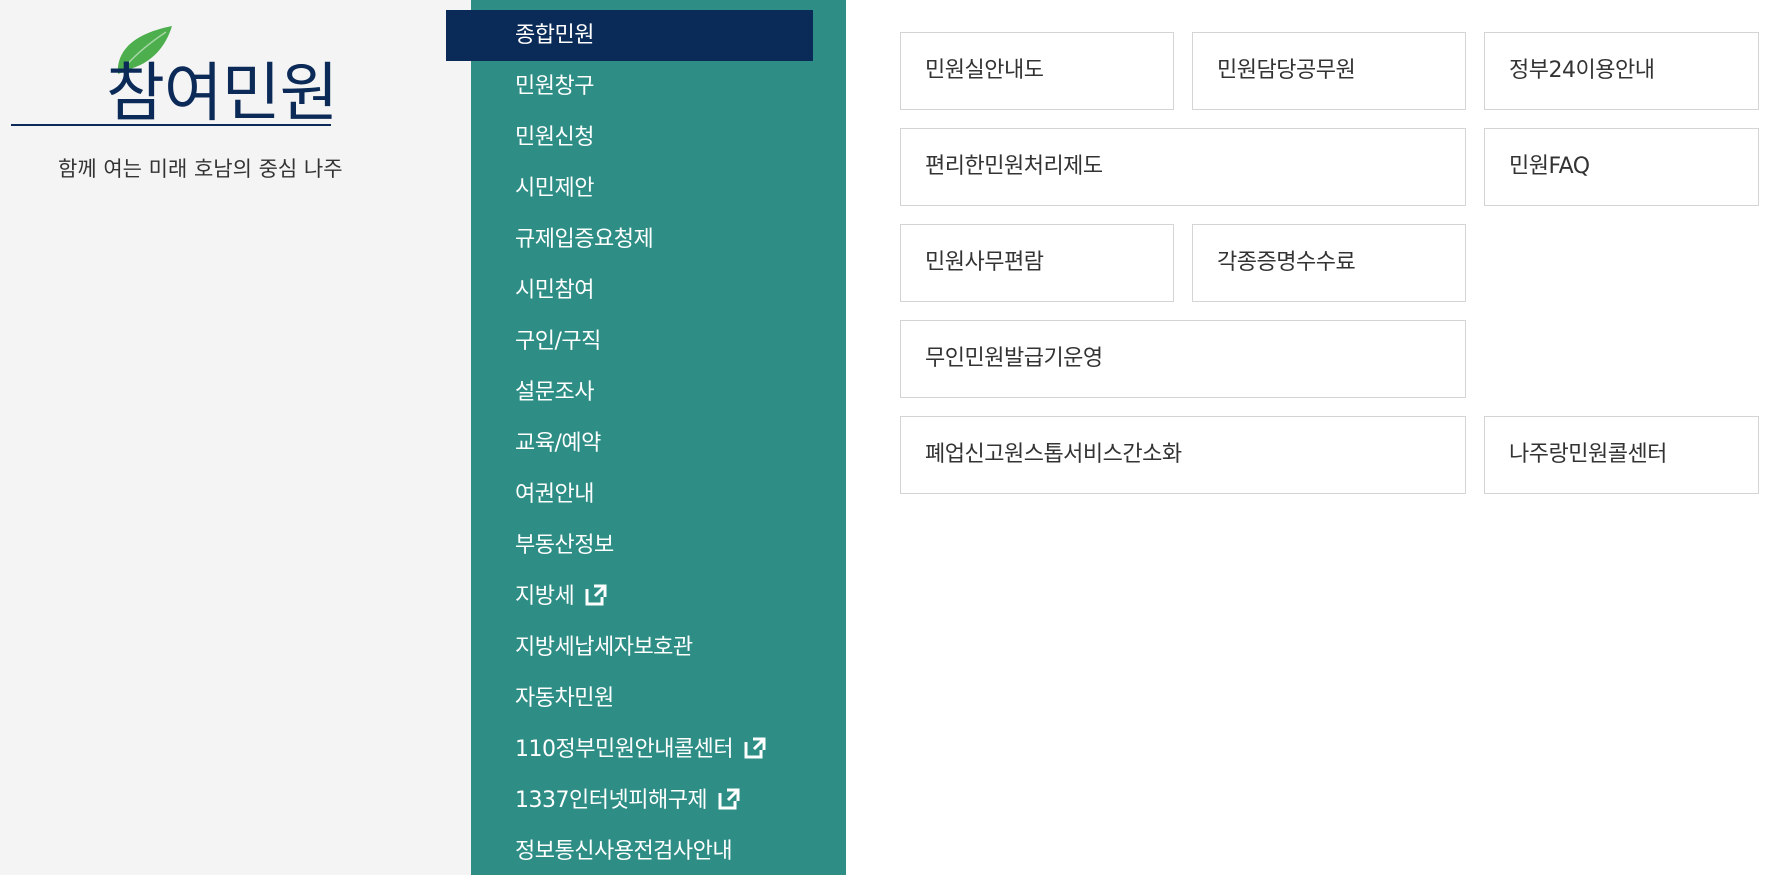  I want to click on nav-item-general-civil: 종합민원, so click(629, 35).